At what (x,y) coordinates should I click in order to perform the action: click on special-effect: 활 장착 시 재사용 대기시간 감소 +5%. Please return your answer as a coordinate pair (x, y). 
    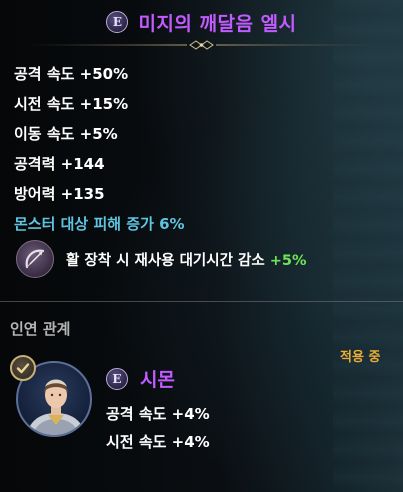
    Looking at the image, I should click on (161, 259).